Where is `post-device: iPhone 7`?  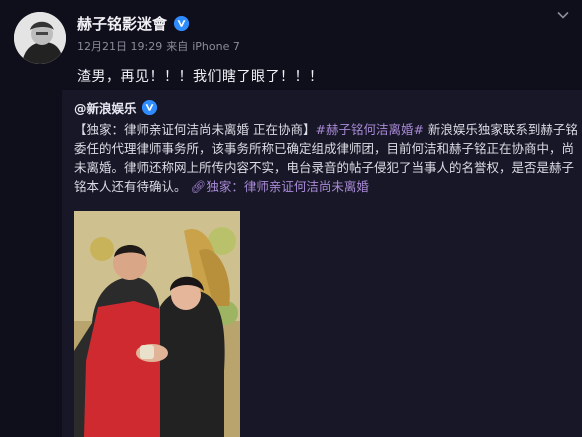 post-device: iPhone 7 is located at coordinates (216, 46).